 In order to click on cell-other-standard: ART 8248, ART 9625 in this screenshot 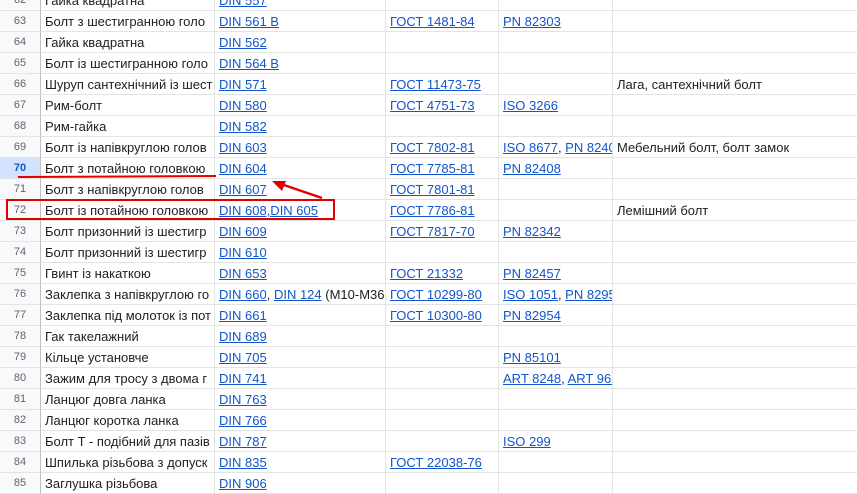, I will do `click(556, 378)`.